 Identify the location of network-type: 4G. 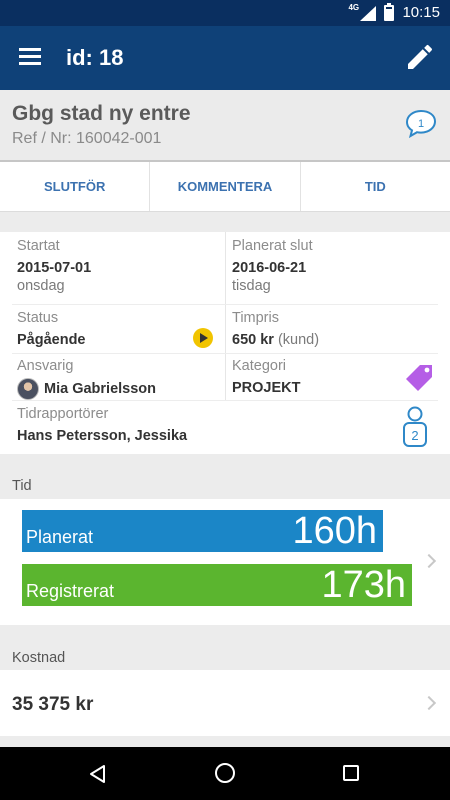
(354, 7).